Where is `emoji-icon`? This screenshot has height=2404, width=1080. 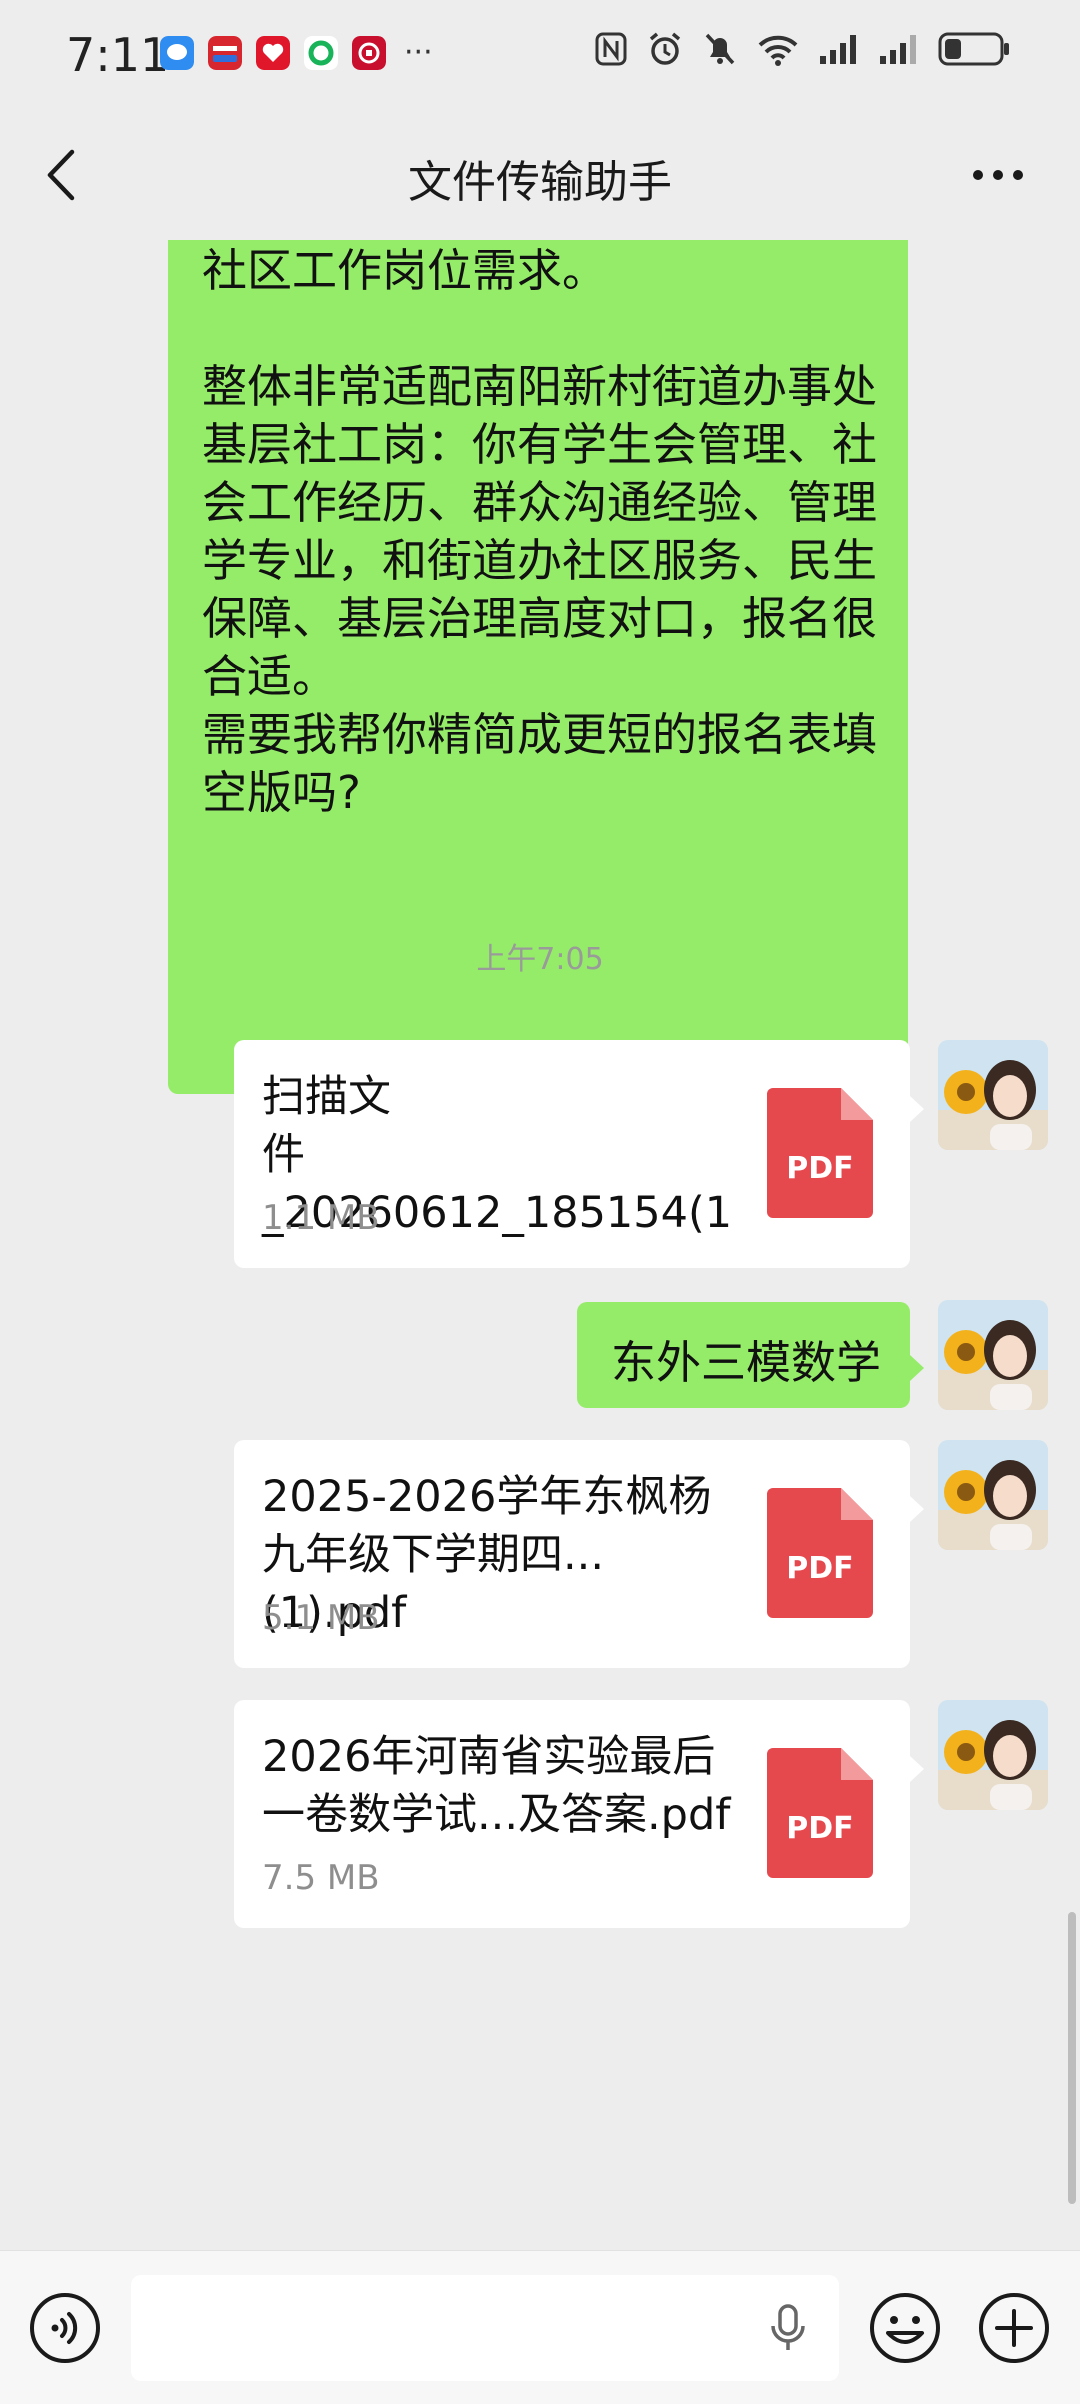 emoji-icon is located at coordinates (905, 2328).